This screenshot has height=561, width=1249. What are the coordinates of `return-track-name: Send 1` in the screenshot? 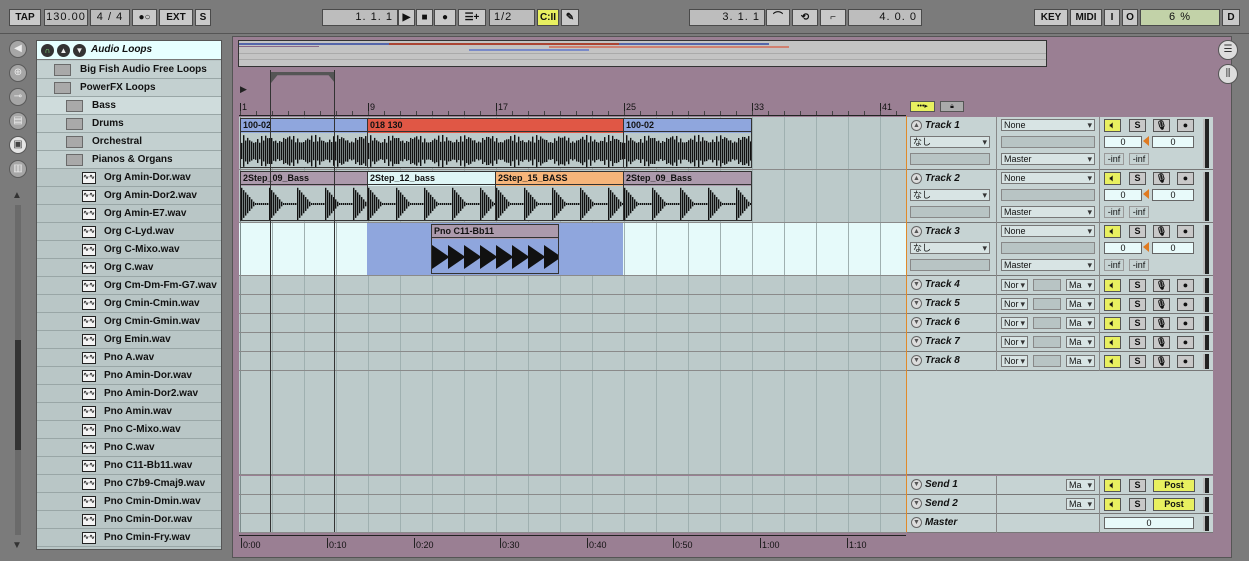 It's located at (941, 484).